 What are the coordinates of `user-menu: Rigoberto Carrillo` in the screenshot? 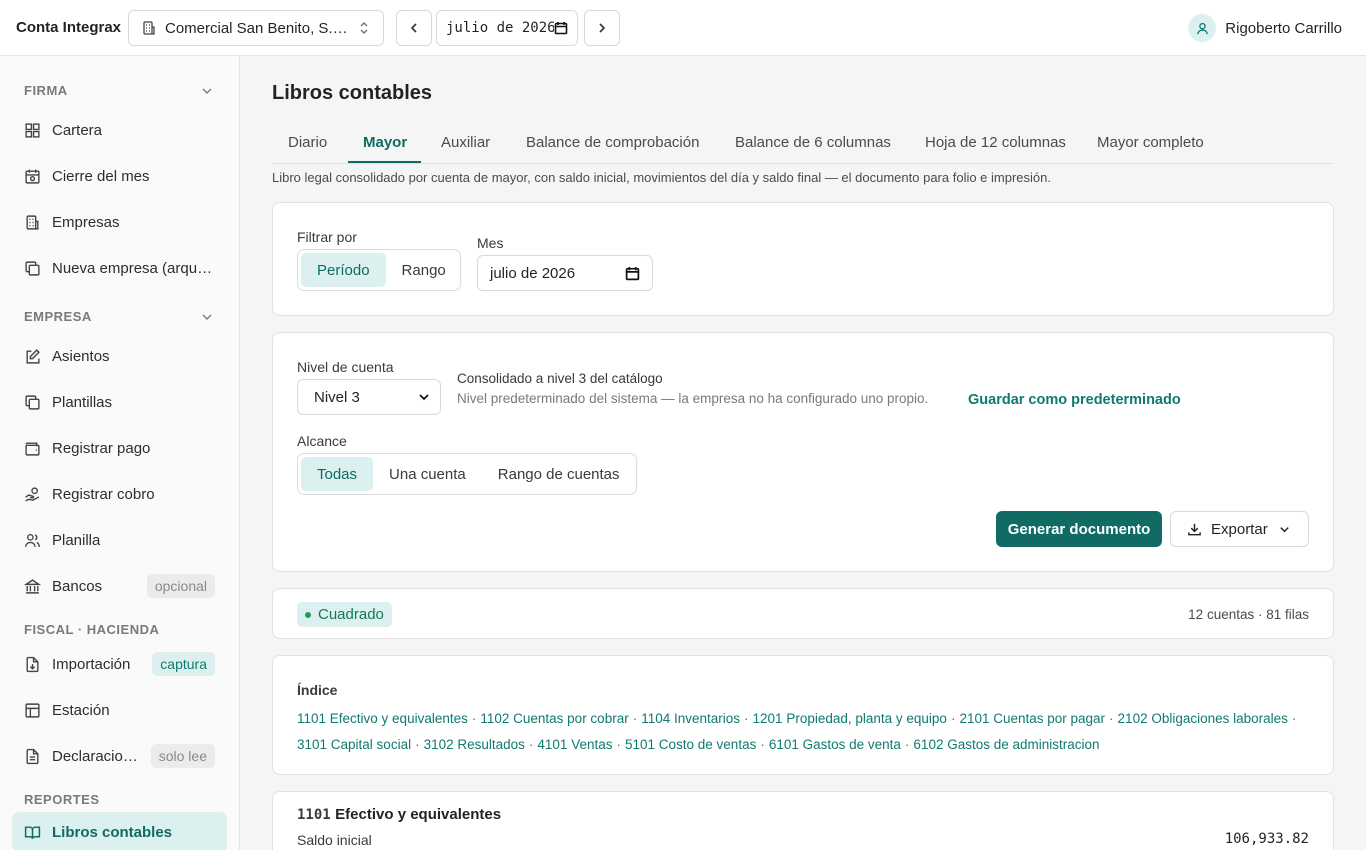 It's located at (1265, 28).